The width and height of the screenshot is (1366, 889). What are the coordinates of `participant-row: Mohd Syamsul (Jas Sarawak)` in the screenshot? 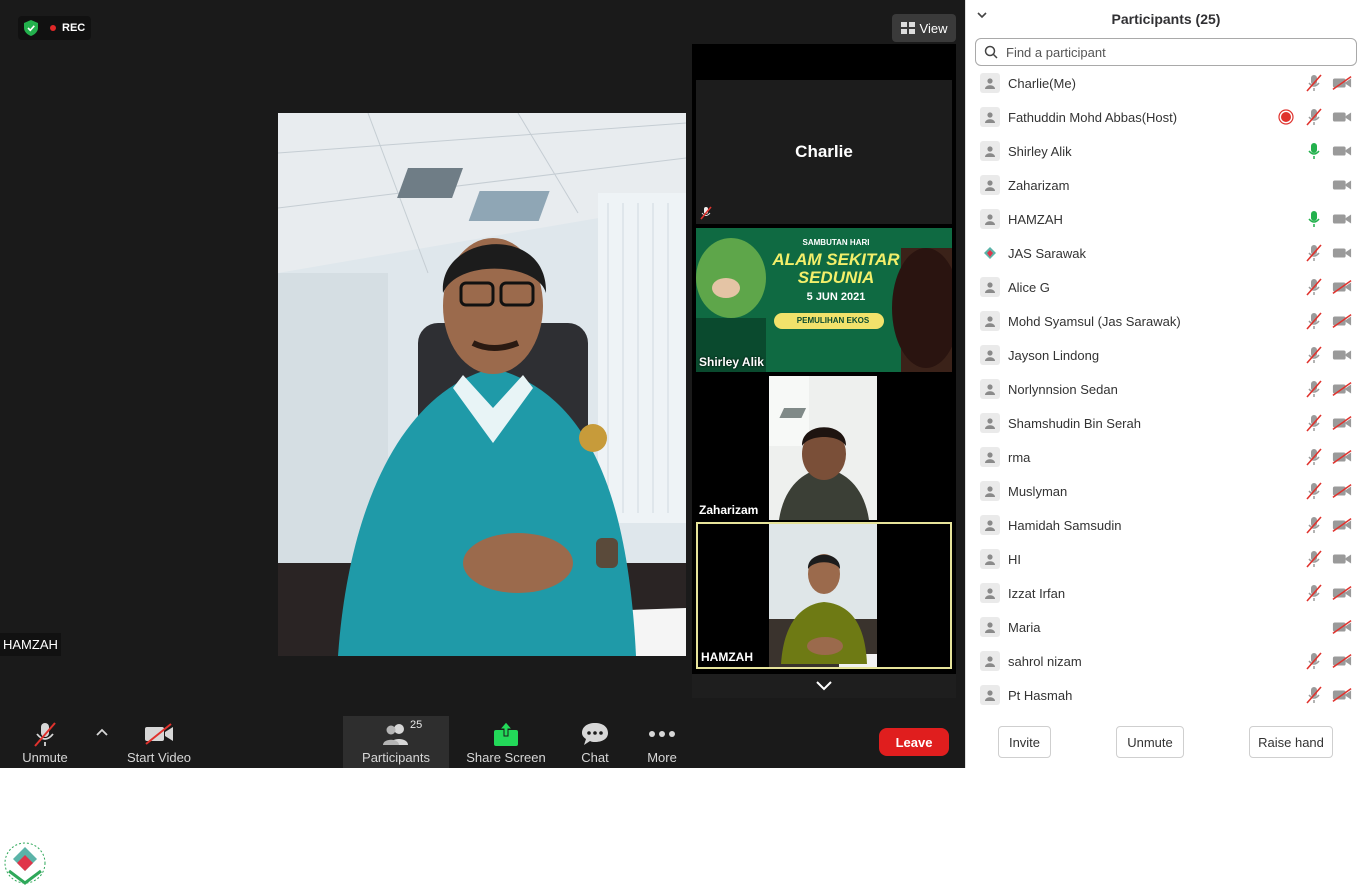 It's located at (1166, 321).